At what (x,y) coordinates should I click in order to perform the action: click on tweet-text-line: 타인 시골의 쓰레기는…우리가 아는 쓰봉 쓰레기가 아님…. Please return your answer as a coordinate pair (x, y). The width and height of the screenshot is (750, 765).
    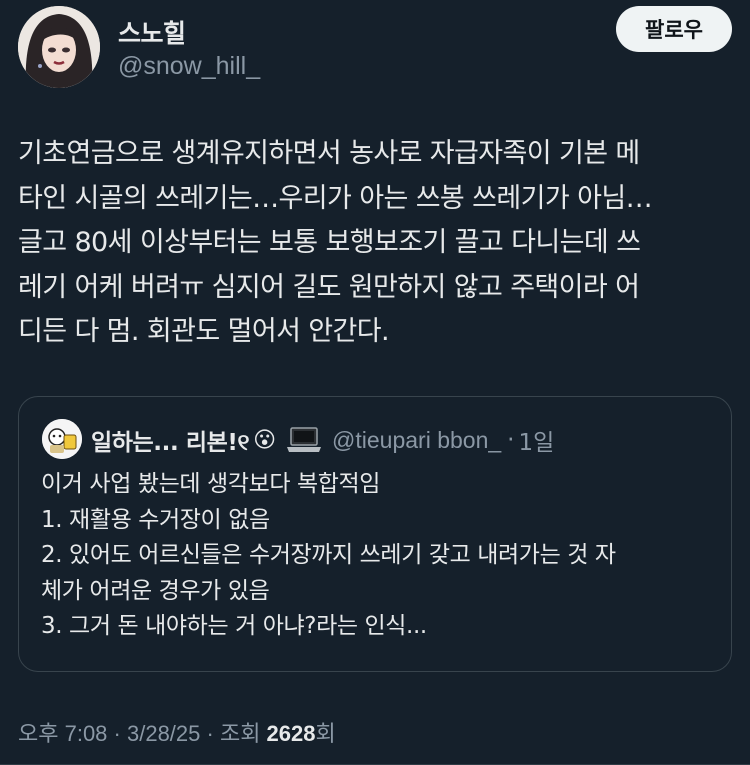
    Looking at the image, I should click on (335, 198).